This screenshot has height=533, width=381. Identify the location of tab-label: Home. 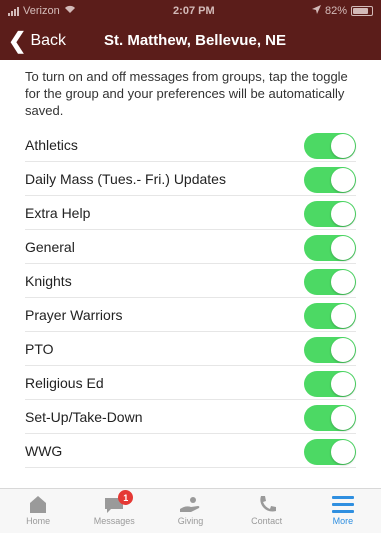
(38, 521).